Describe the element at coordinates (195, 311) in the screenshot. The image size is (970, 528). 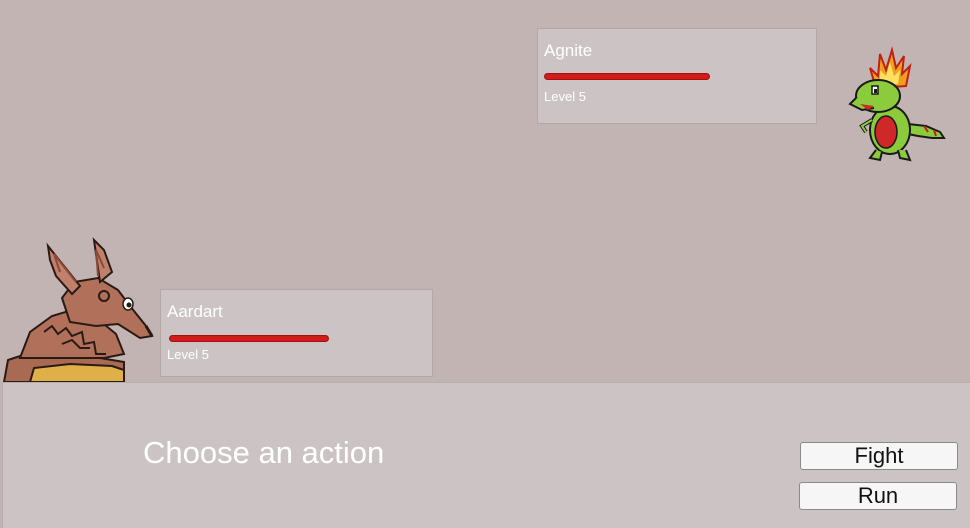
I see `player-name: Aardart` at that location.